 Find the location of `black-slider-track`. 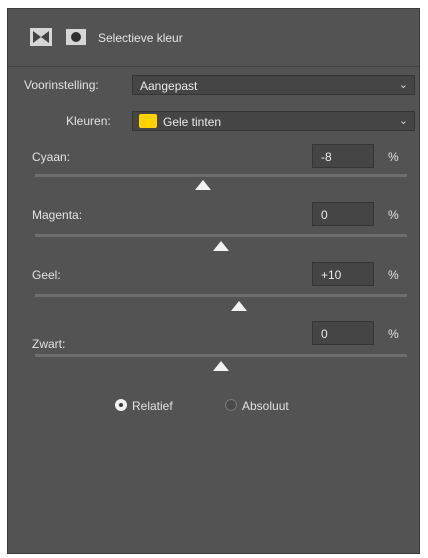

black-slider-track is located at coordinates (221, 355).